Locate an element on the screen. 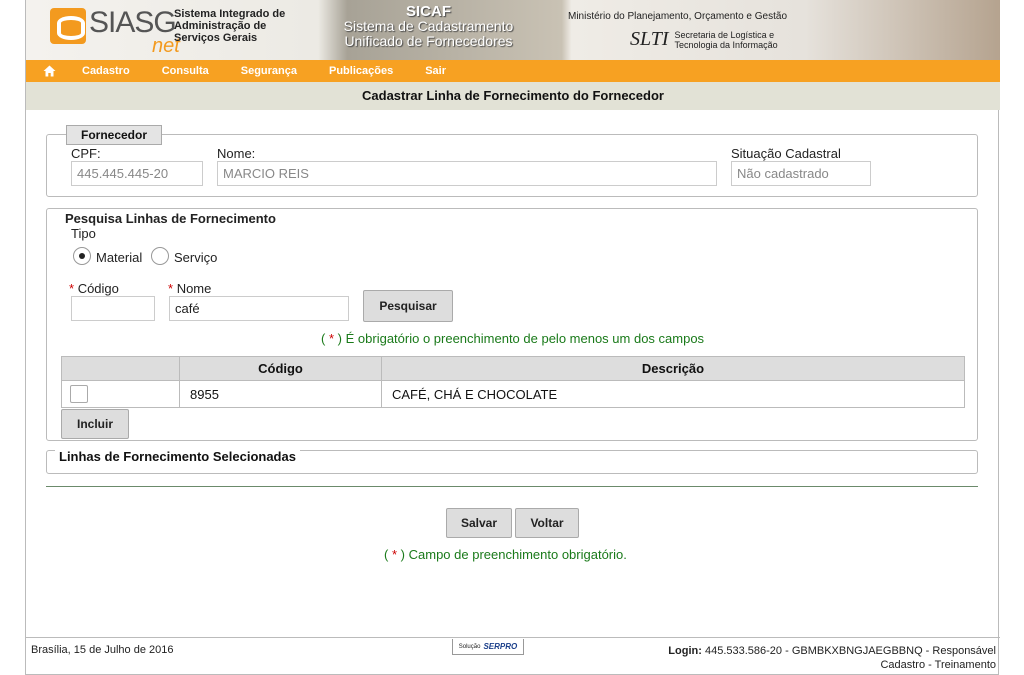 The width and height of the screenshot is (1024, 675). pesquisa-legend: Pesquisa Linhas de Fornecimento is located at coordinates (170, 218).